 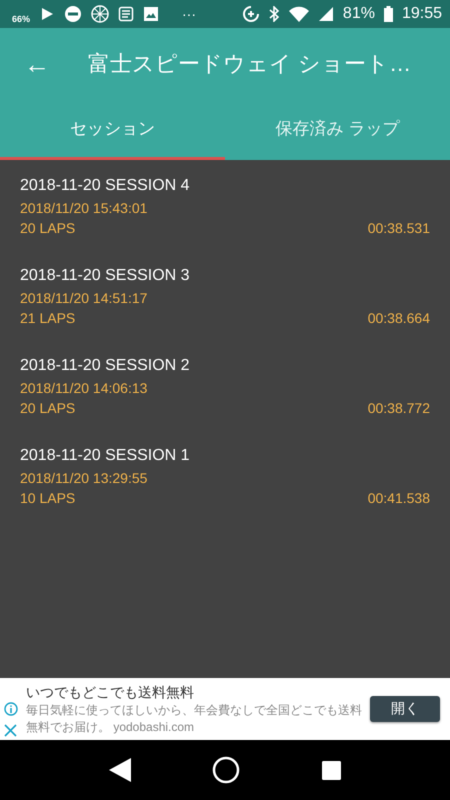 What do you see at coordinates (298, 14) in the screenshot?
I see `wifi-icon` at bounding box center [298, 14].